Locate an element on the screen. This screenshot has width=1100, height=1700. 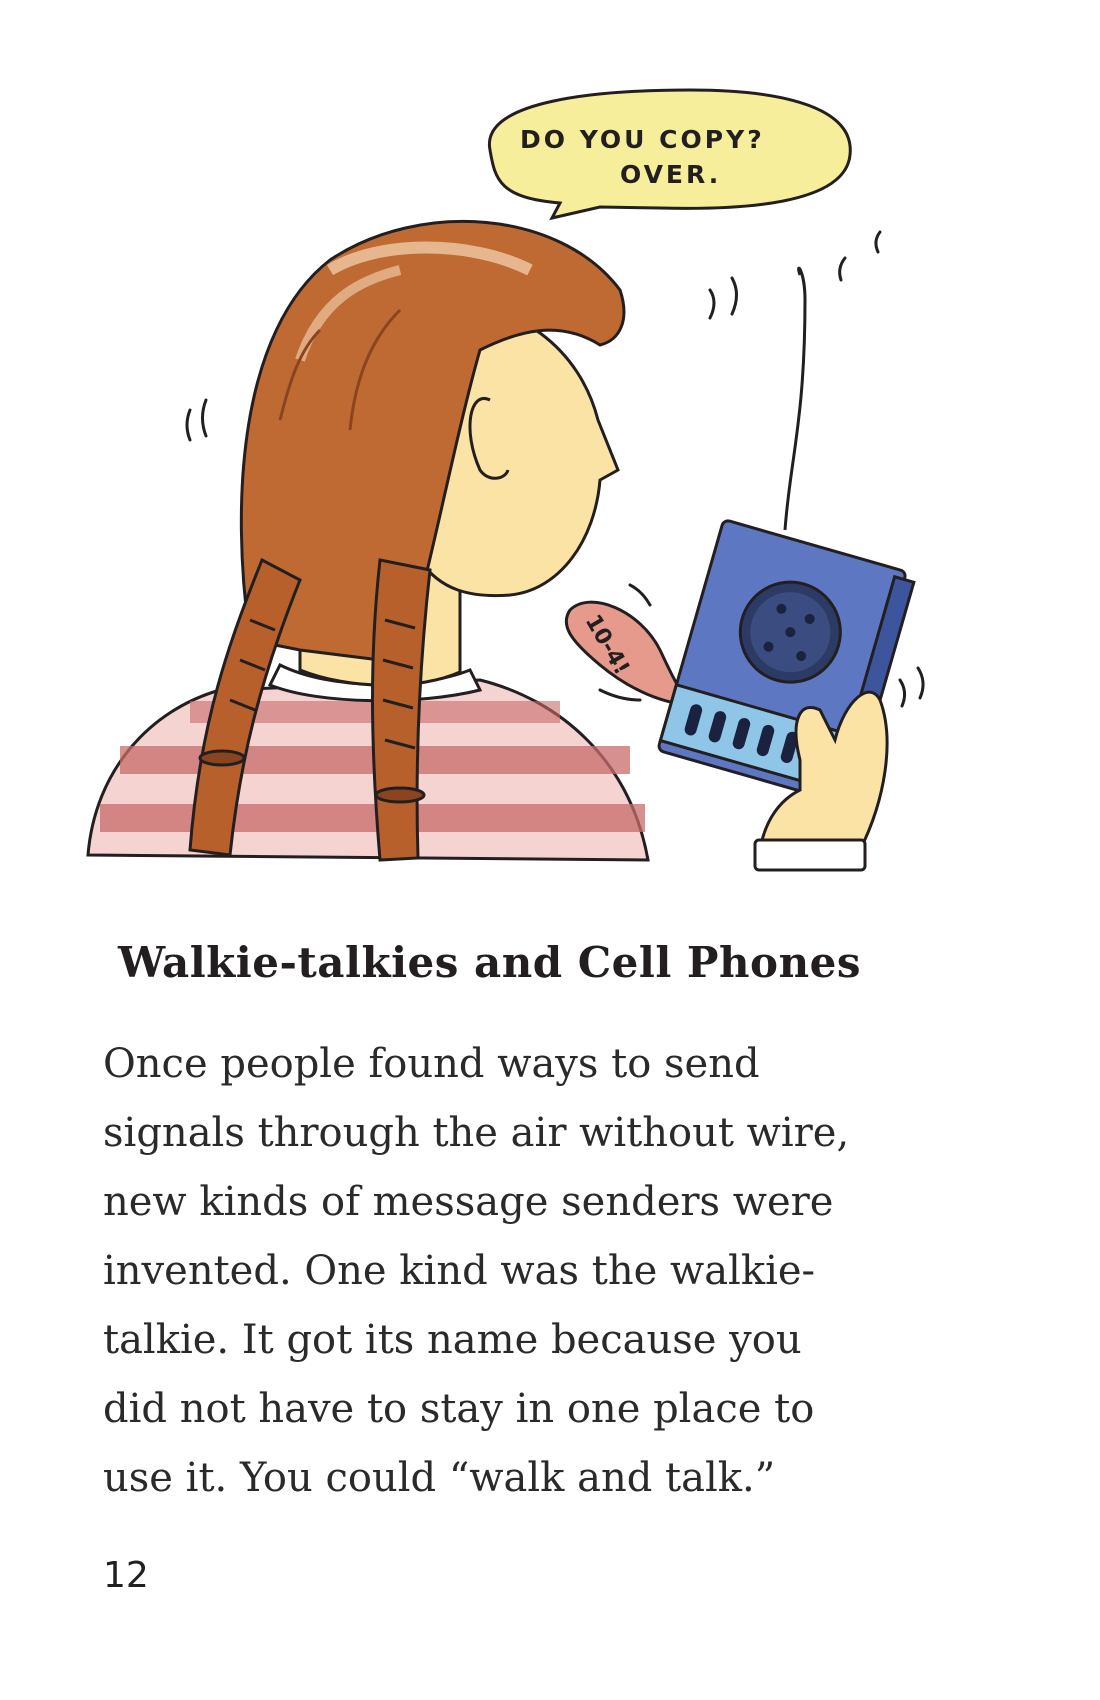
body-line: Once people found ways to send is located at coordinates (431, 1064).